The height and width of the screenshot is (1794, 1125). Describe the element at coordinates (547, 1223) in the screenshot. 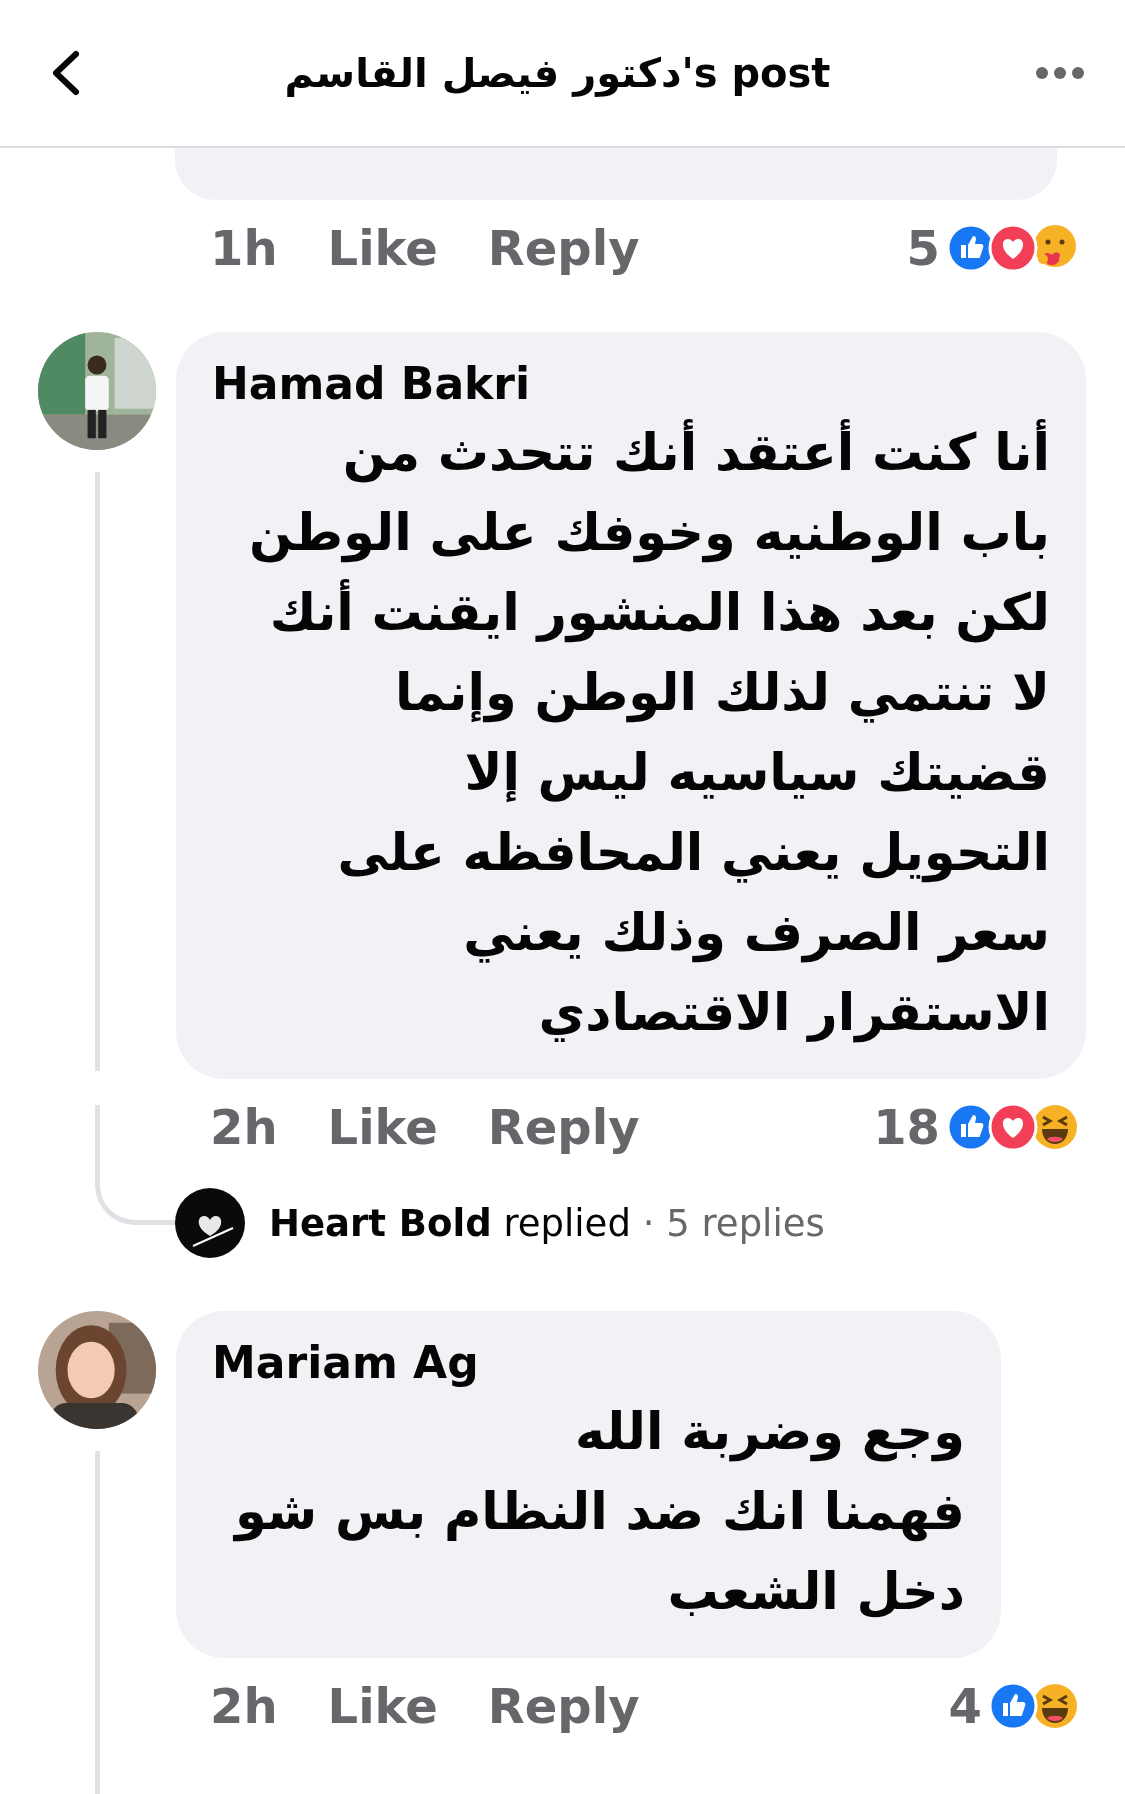

I see `replies-link: Heart Bold replied · 5 replies` at that location.